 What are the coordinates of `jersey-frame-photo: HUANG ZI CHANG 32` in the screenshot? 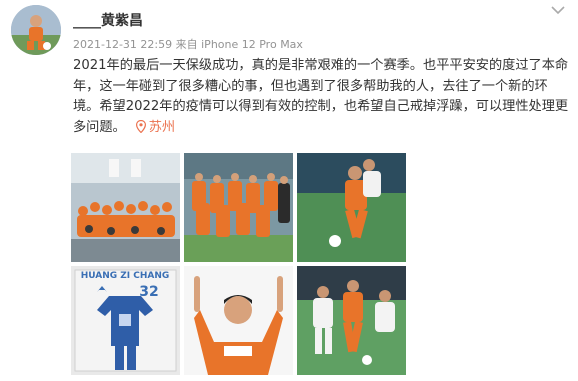 It's located at (125, 320).